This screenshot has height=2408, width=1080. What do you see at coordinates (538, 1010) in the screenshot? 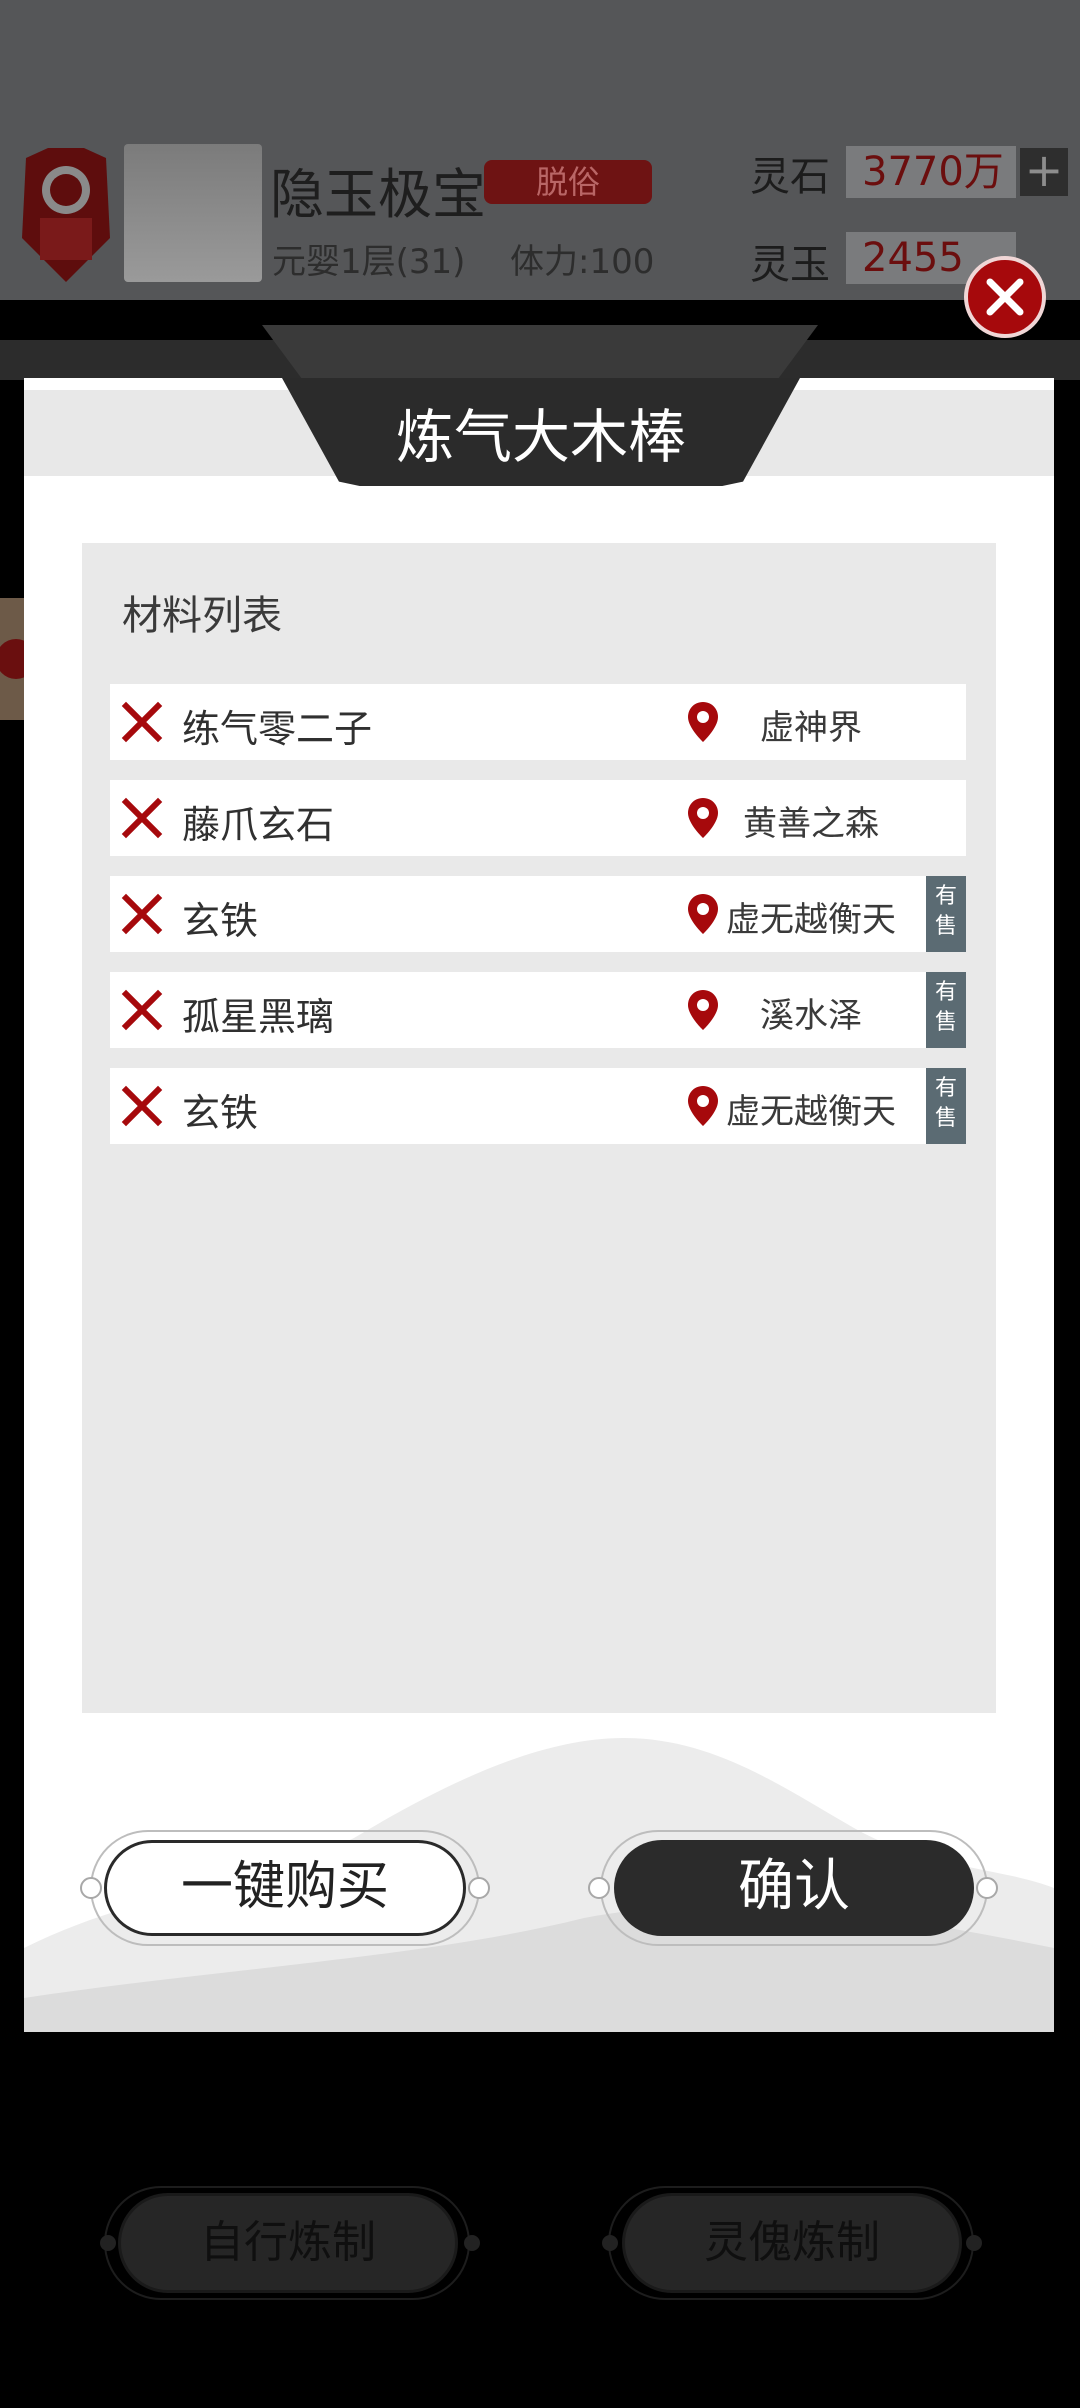
I see `material-row: 孤星黑璃 溪水泽 有售` at bounding box center [538, 1010].